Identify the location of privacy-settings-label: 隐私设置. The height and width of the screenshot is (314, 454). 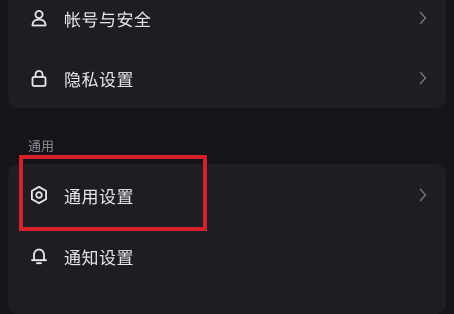
(99, 80).